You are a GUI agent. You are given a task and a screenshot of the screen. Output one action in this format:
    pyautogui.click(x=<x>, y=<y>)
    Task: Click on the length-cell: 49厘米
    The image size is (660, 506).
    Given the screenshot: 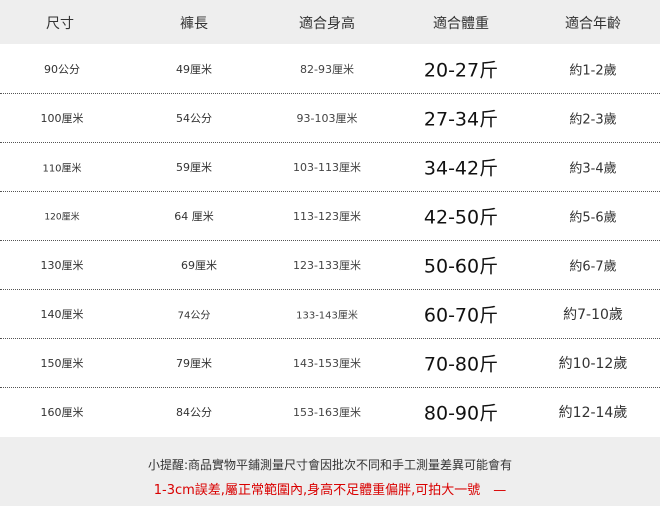 What is the action you would take?
    pyautogui.click(x=194, y=69)
    